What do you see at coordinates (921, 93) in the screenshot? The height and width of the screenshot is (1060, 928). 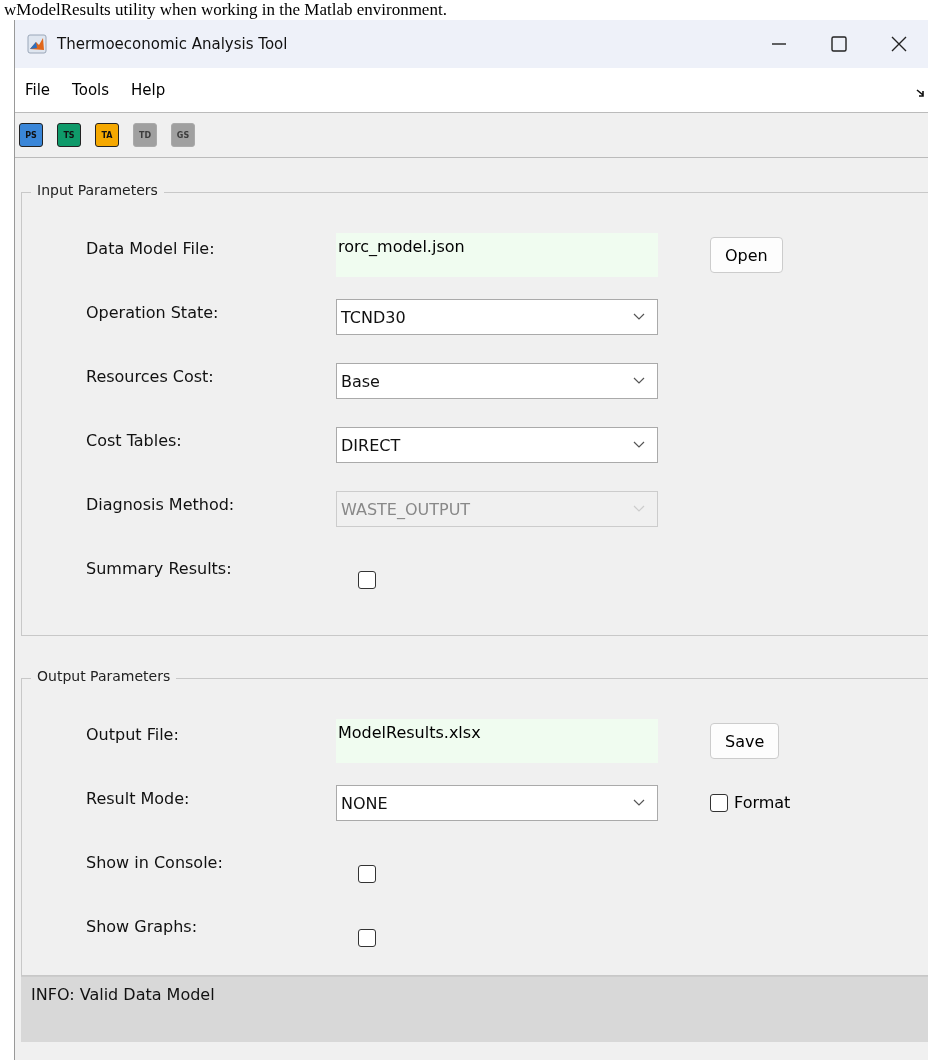 I see `arrow-icon` at bounding box center [921, 93].